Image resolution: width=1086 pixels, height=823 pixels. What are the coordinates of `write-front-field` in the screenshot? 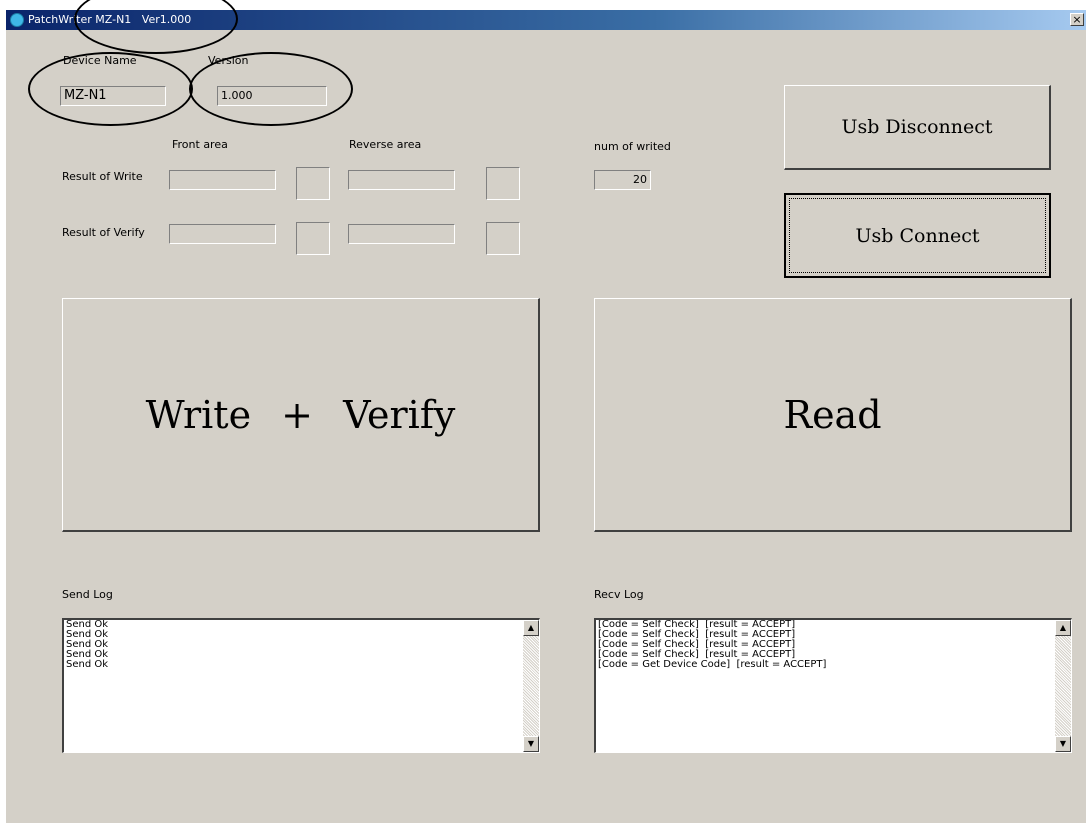 It's located at (222, 180).